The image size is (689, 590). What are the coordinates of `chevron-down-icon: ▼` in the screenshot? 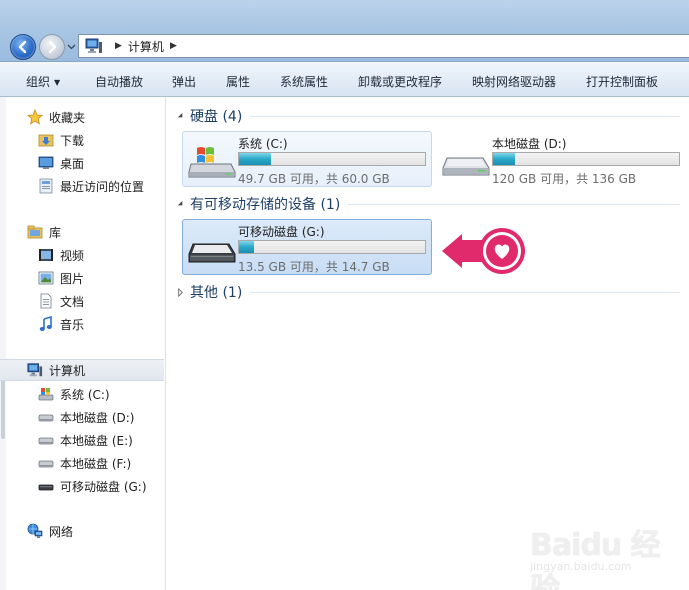 It's located at (57, 82).